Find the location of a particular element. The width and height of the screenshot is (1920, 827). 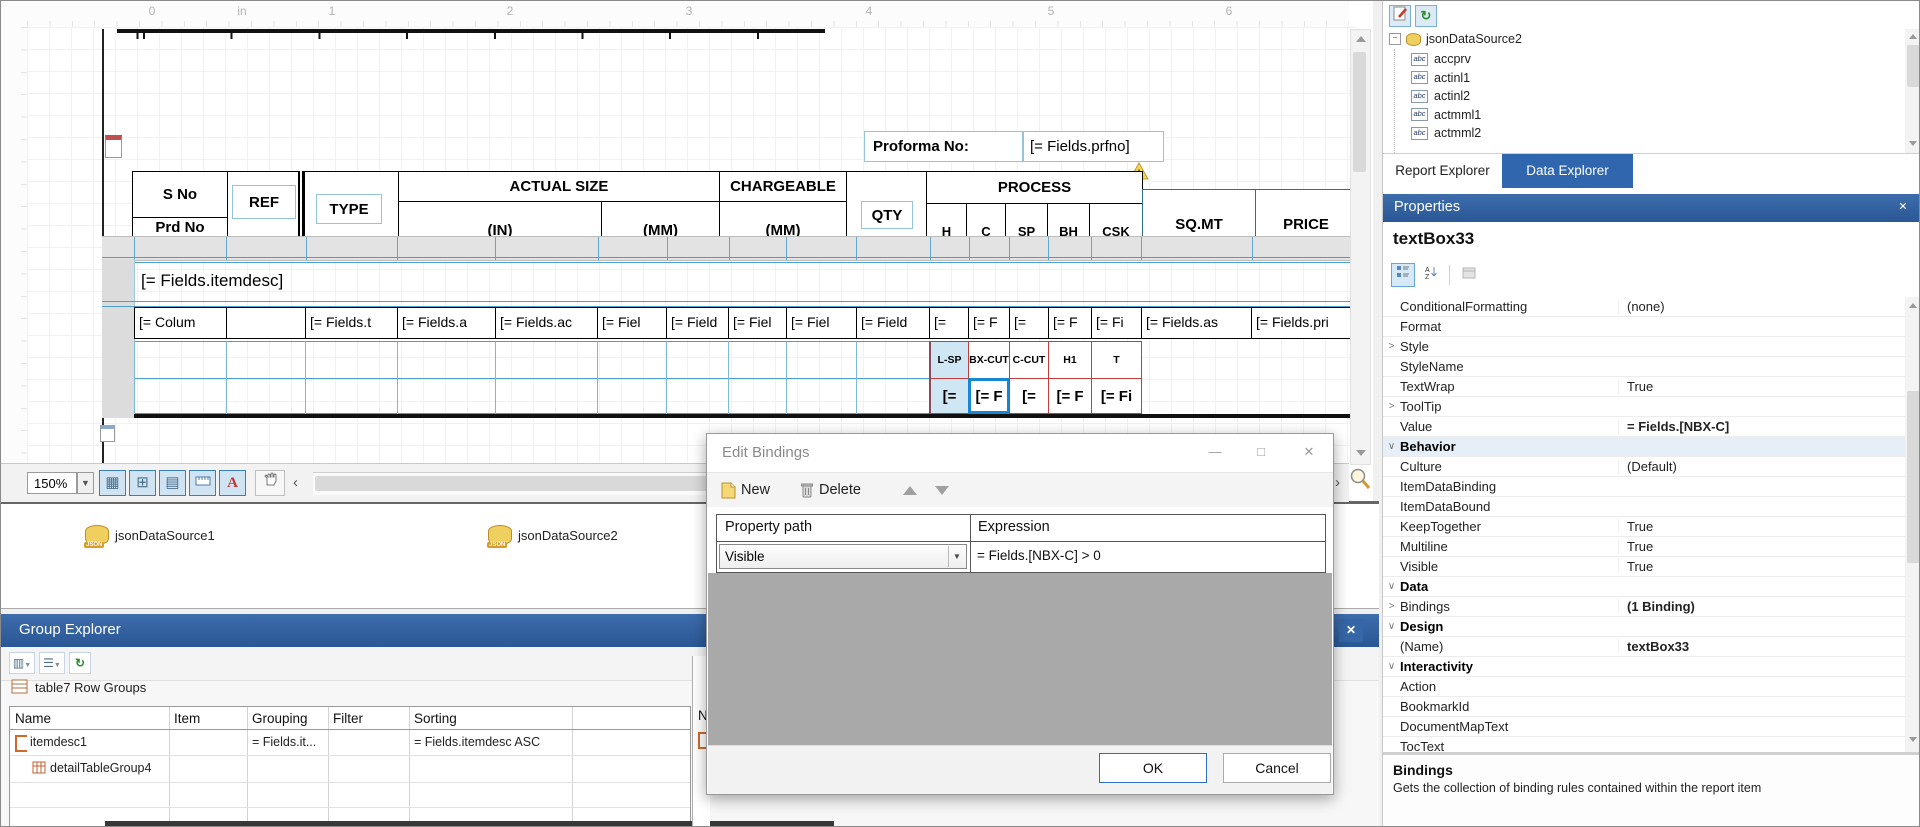

collapse-icon: − is located at coordinates (1395, 39).